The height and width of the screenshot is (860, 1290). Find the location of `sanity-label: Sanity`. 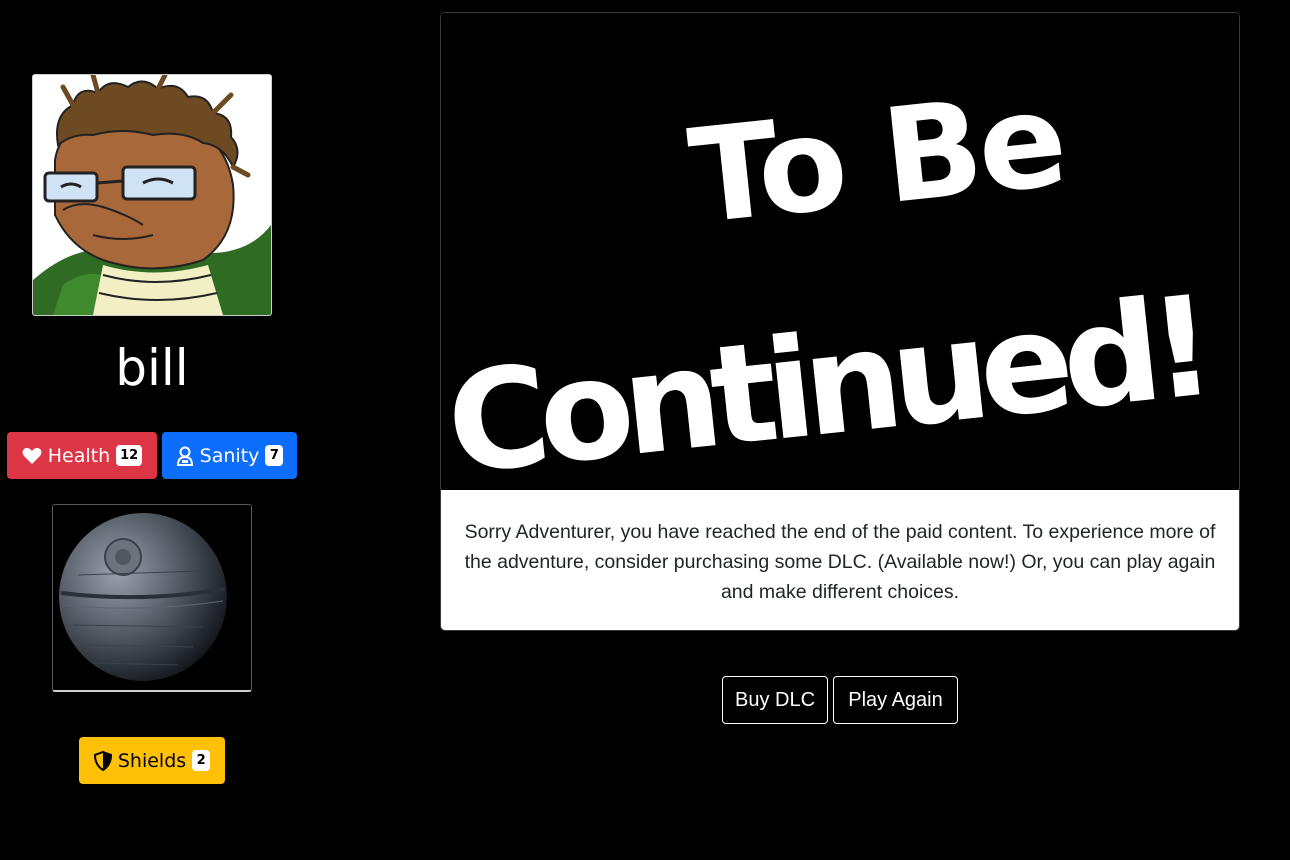

sanity-label: Sanity is located at coordinates (229, 455).